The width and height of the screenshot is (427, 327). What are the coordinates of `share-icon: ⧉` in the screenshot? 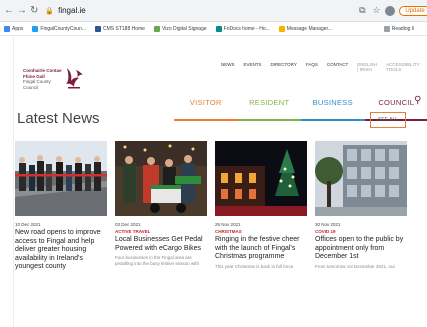 It's located at (362, 10).